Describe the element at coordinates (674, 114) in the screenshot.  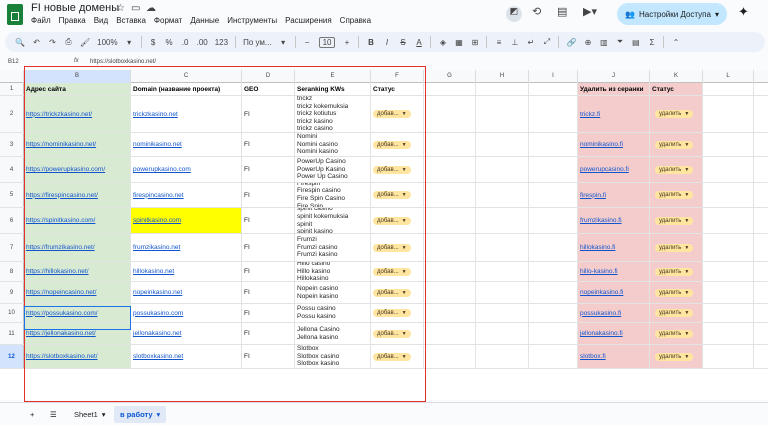
I see `remove-status-dropdown: удалить ▼` at that location.